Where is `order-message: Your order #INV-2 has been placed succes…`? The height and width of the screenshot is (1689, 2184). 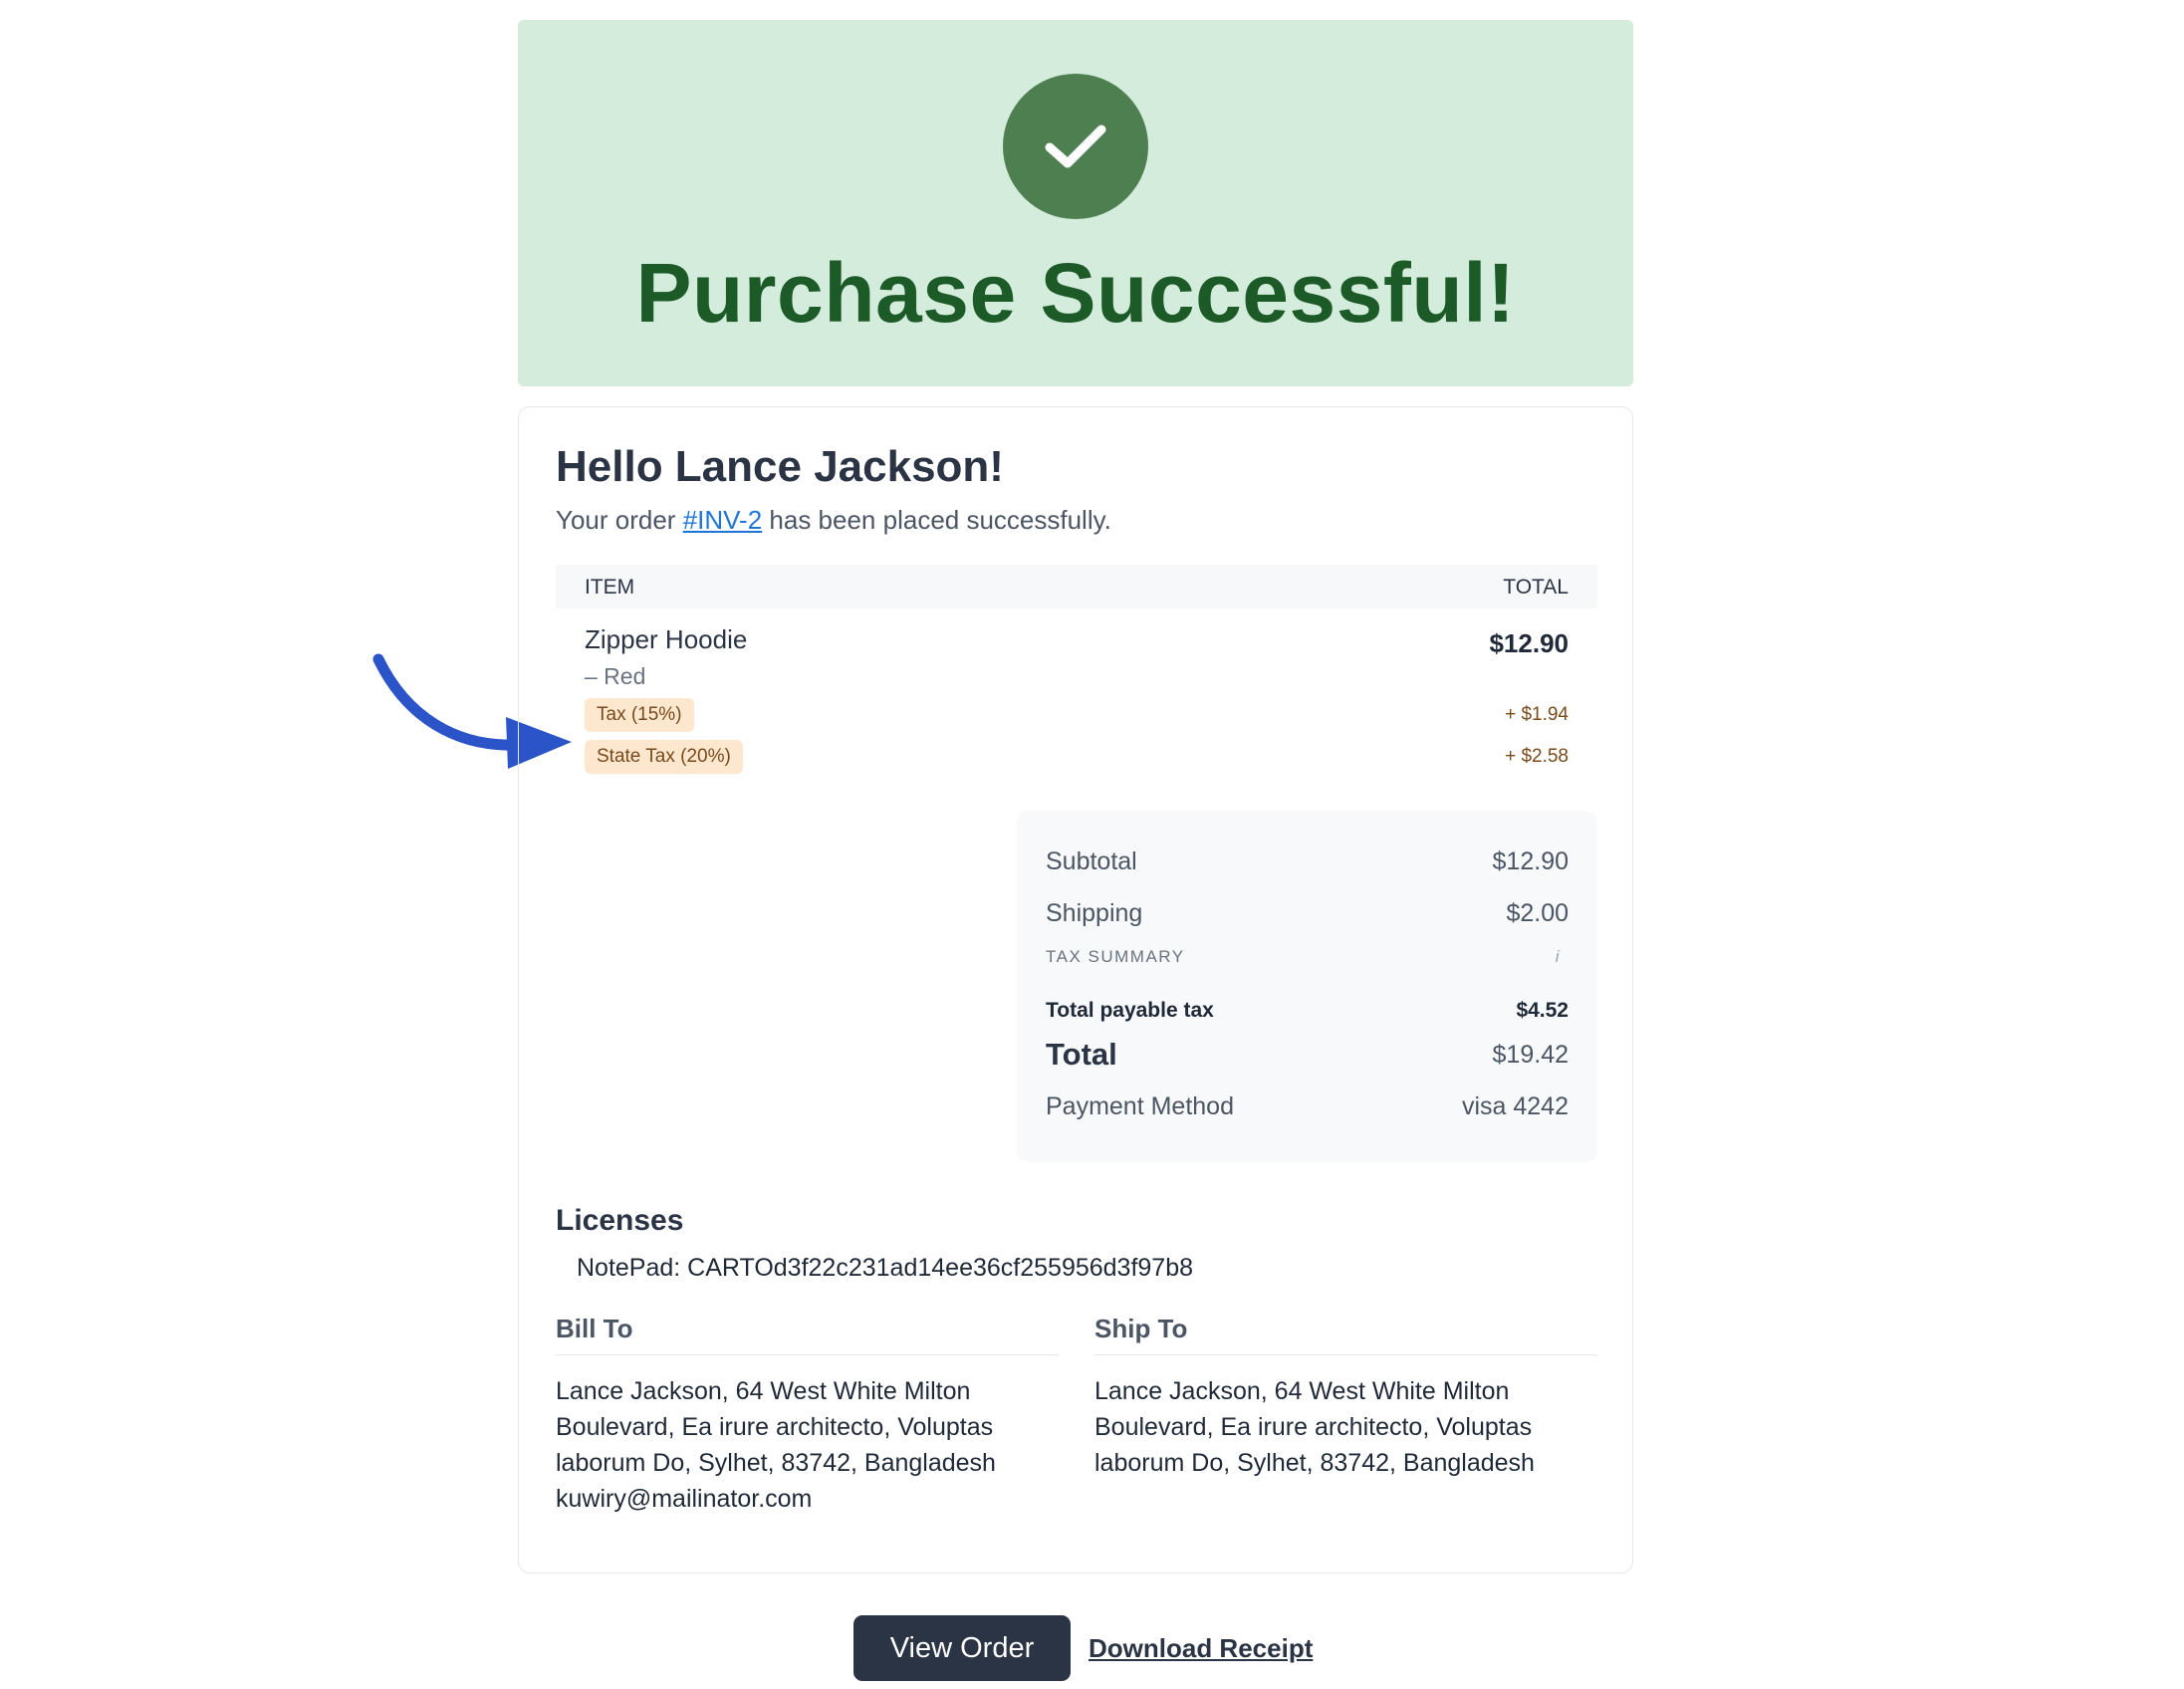 order-message: Your order #INV-2 has been placed succes… is located at coordinates (833, 520).